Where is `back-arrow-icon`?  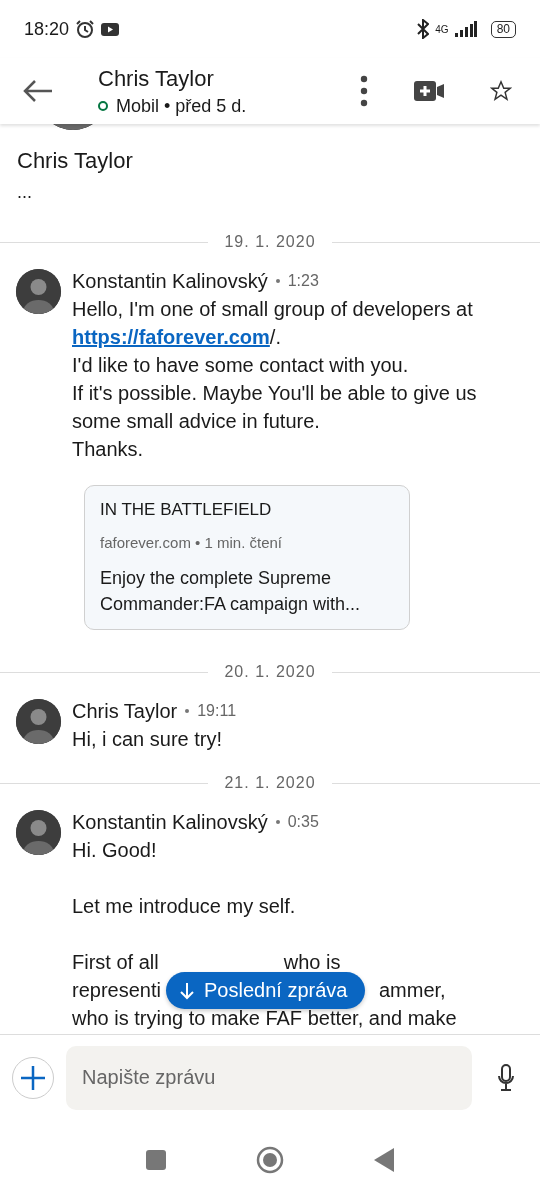
back-arrow-icon is located at coordinates (38, 91).